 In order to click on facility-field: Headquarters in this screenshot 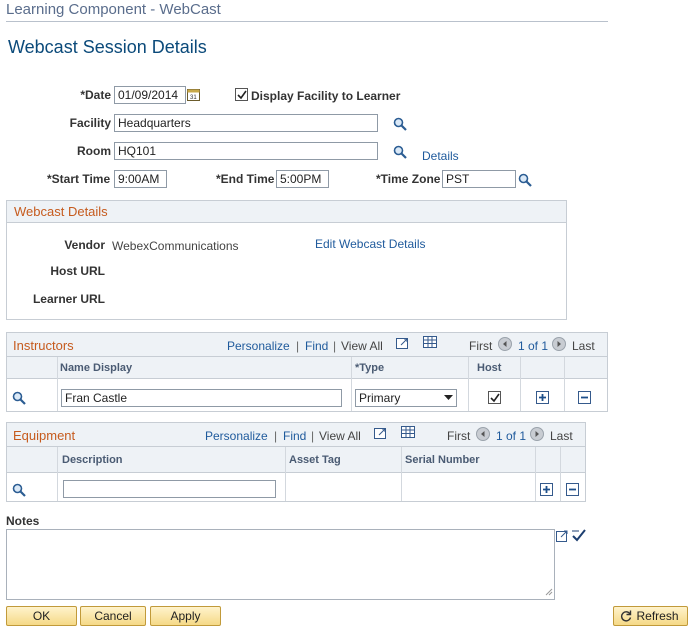, I will do `click(246, 123)`.